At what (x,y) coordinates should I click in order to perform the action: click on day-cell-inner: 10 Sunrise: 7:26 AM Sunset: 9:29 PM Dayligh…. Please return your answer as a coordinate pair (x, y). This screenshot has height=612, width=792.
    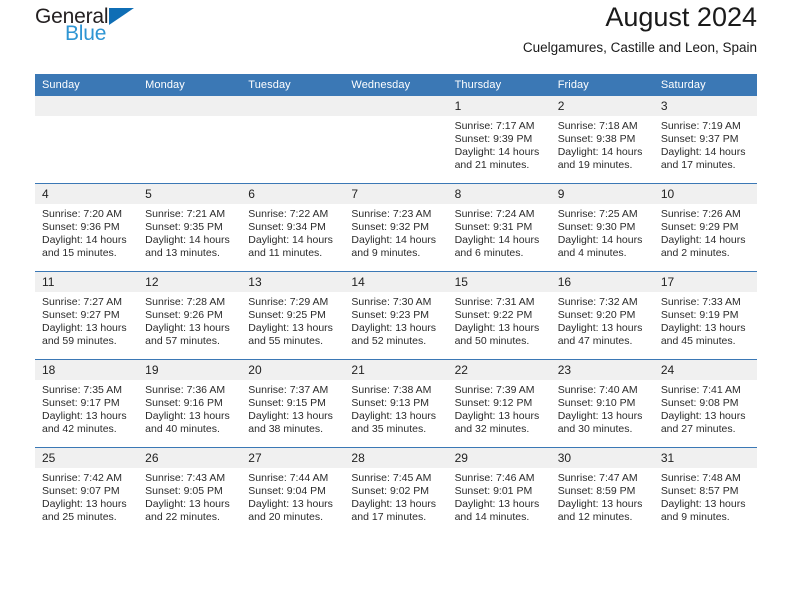
    Looking at the image, I should click on (705, 227).